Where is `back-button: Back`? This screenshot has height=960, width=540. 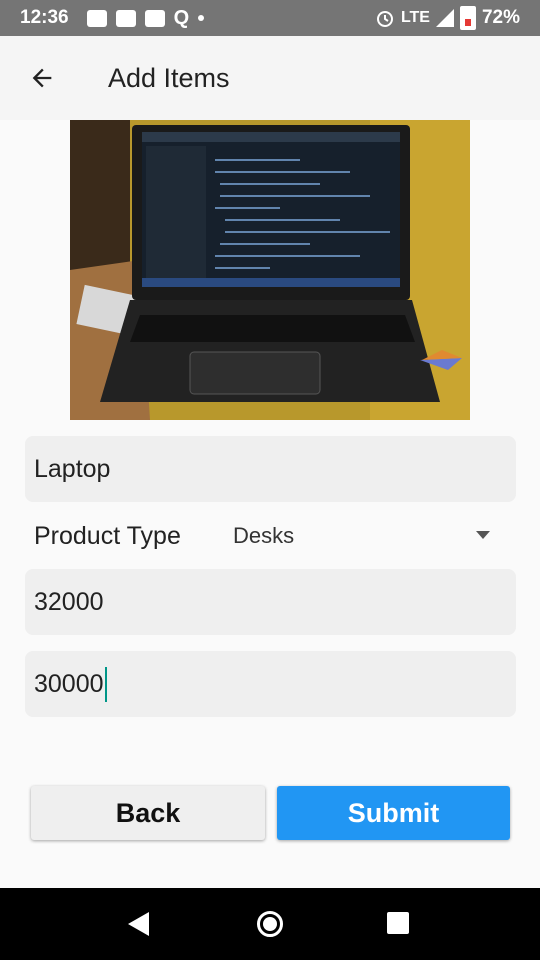 back-button: Back is located at coordinates (148, 813).